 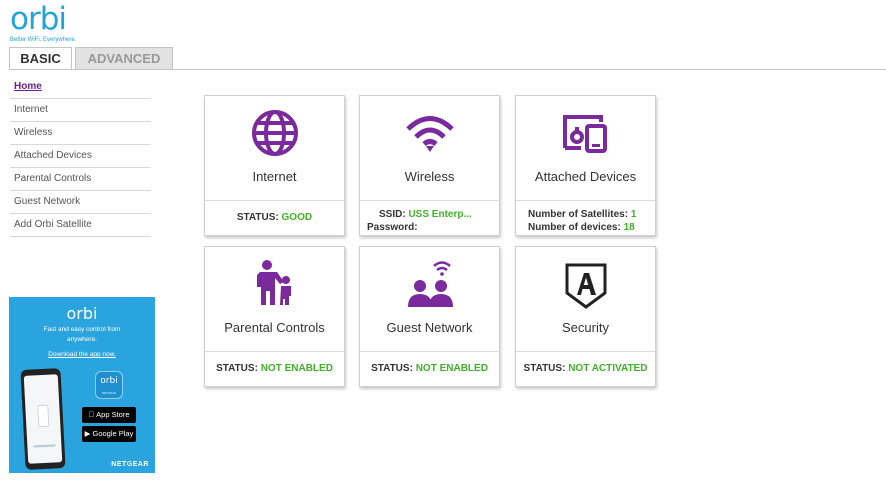 I want to click on sidebar-item-label: Internet, so click(x=31, y=109).